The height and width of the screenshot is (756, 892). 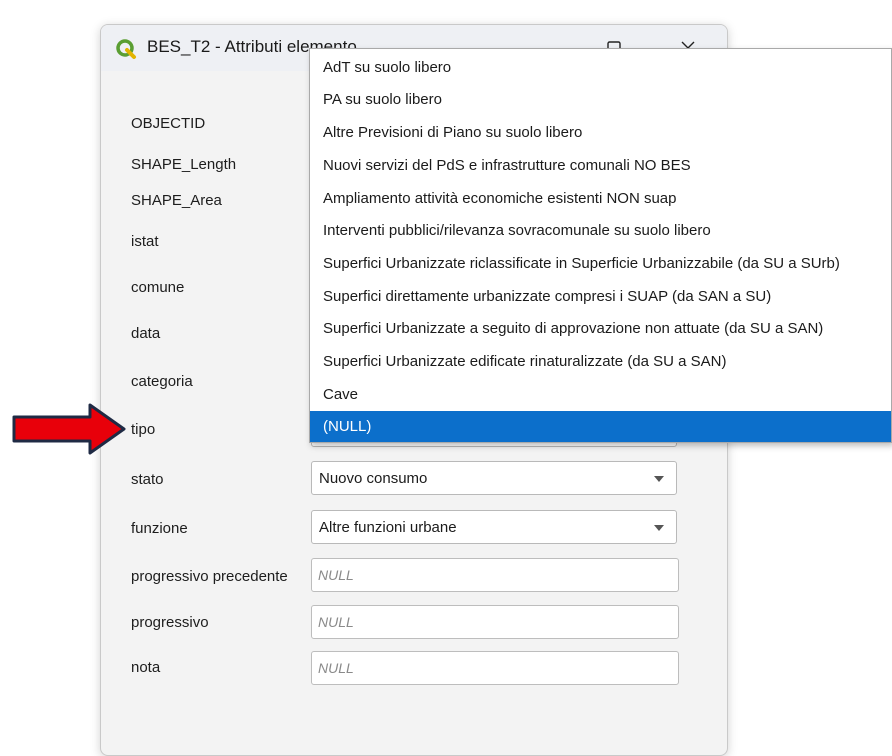 What do you see at coordinates (494, 527) in the screenshot?
I see `funzione-combobox: Altre funzioni urbane` at bounding box center [494, 527].